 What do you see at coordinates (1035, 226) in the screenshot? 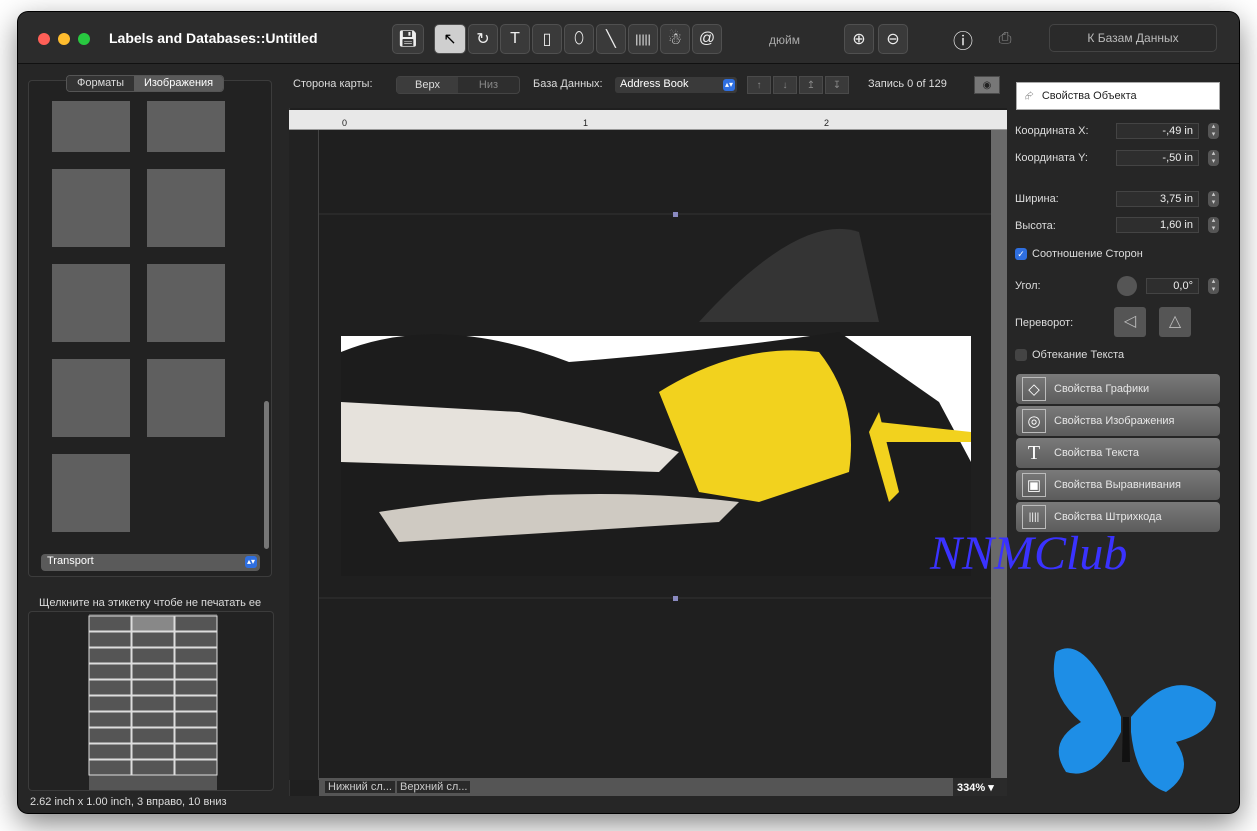
I see `height-label: Высота:` at bounding box center [1035, 226].